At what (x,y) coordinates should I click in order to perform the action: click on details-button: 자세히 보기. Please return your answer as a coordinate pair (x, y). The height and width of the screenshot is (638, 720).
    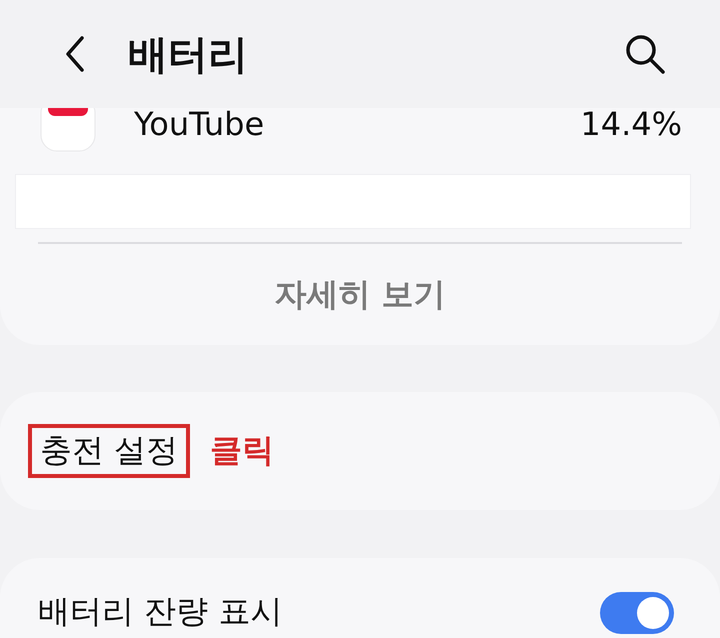
    Looking at the image, I should click on (360, 294).